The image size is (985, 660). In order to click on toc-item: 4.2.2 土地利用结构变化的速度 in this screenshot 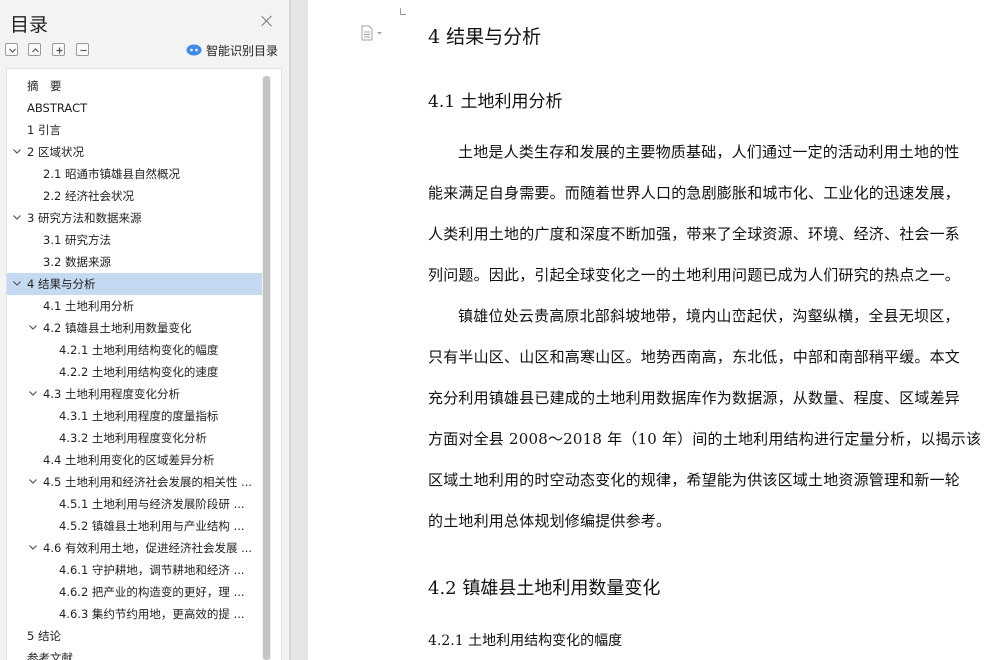, I will do `click(135, 372)`.